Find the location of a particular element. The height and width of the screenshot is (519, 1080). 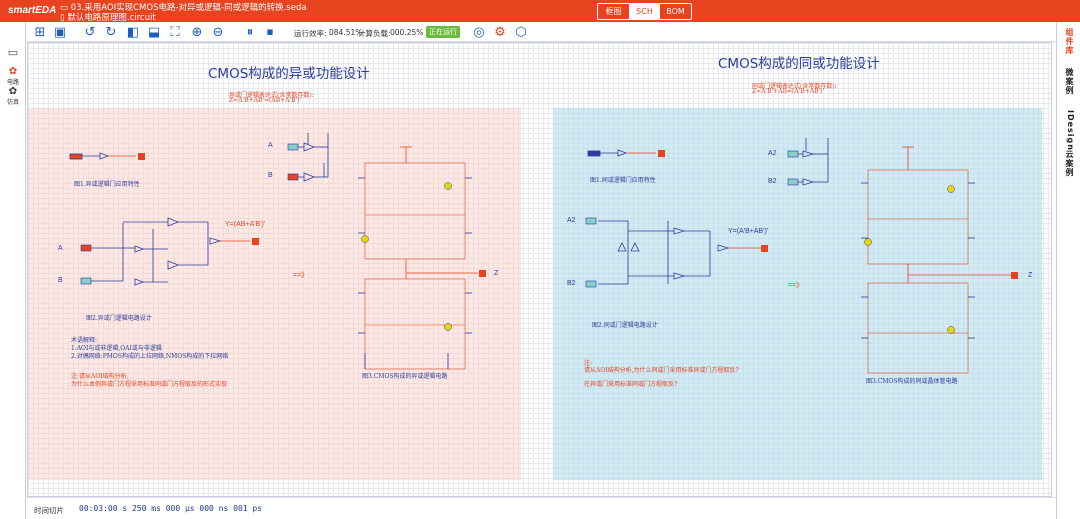

run-status-badge: 正在运行 is located at coordinates (443, 32).